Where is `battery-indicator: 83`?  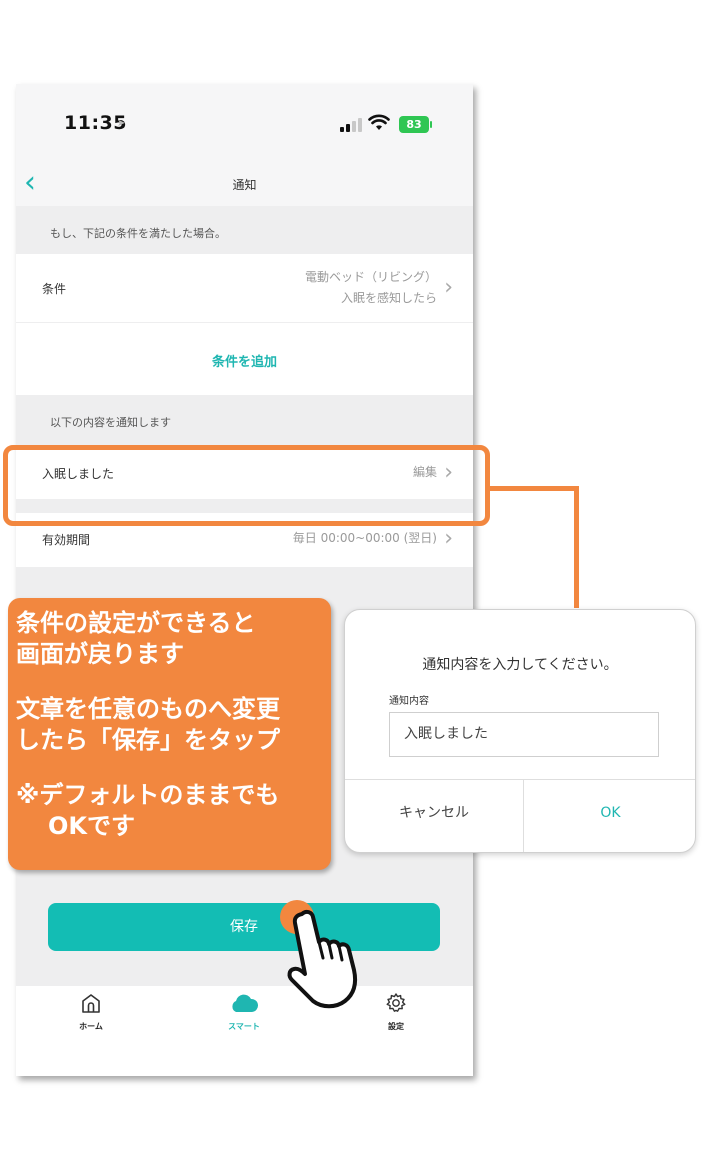
battery-indicator: 83 is located at coordinates (414, 124).